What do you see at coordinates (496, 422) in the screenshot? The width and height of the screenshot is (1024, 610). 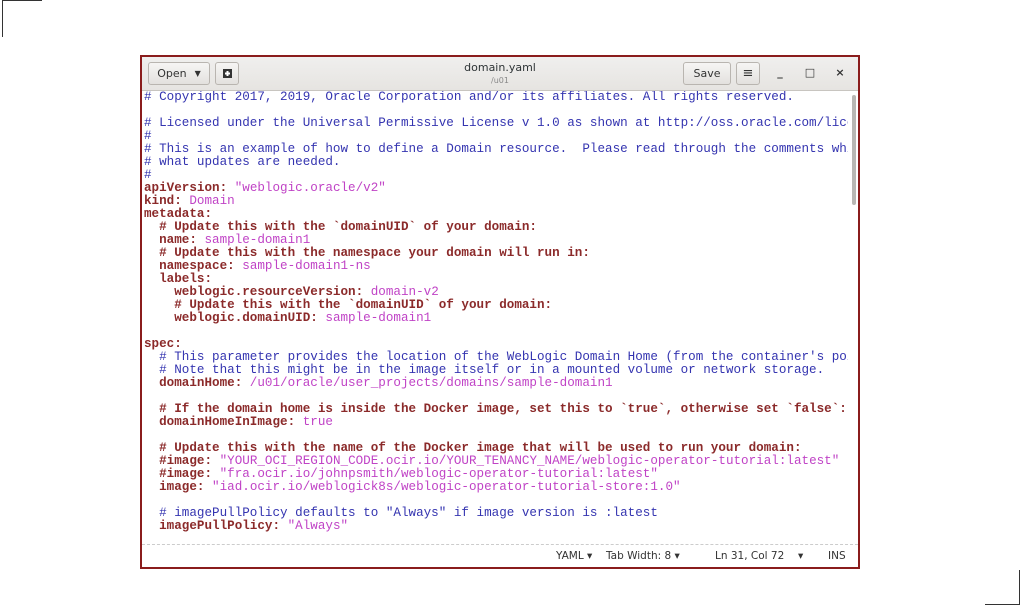 I see `code-line: domainHomeInImage: true` at bounding box center [496, 422].